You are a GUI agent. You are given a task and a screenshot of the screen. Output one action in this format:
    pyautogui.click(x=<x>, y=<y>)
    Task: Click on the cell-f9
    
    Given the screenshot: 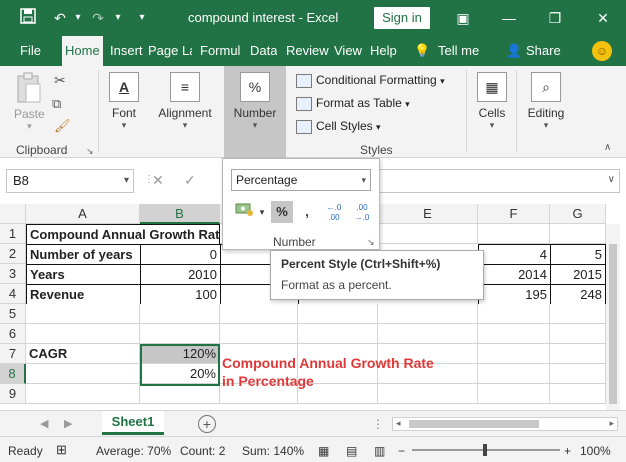 What is the action you would take?
    pyautogui.click(x=514, y=394)
    